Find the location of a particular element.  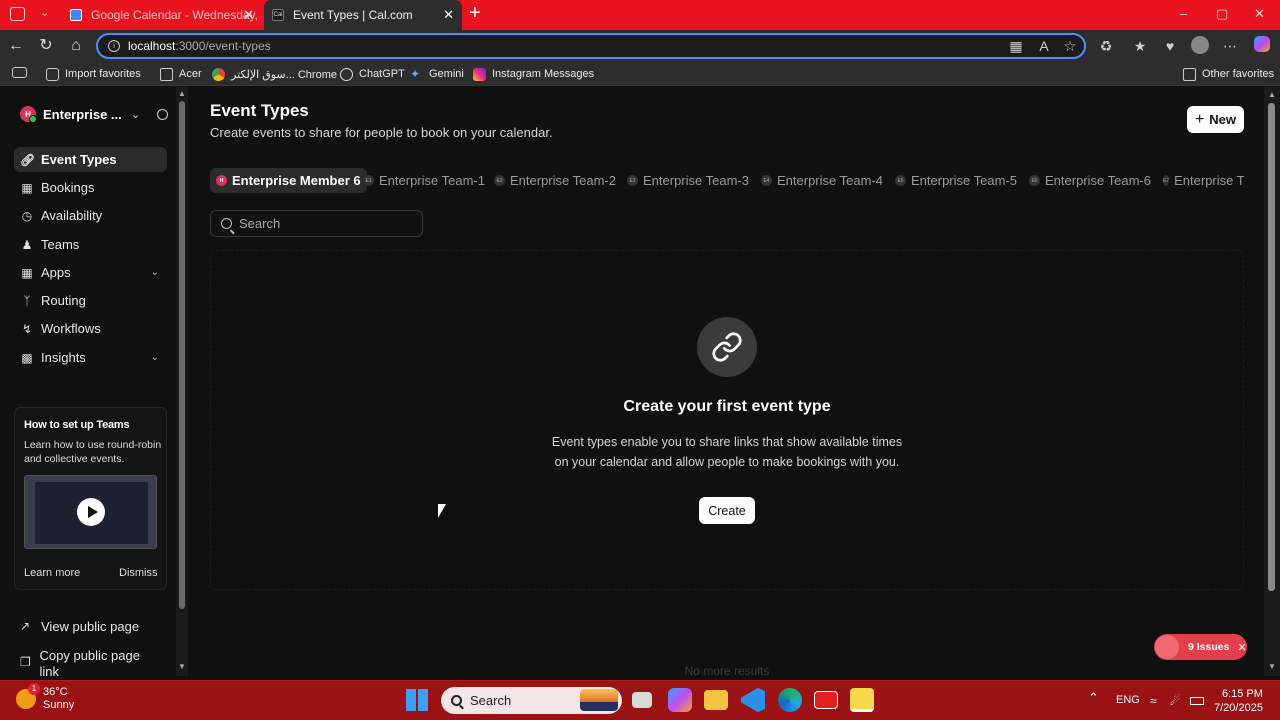

chatgpt-icon is located at coordinates (346, 74).